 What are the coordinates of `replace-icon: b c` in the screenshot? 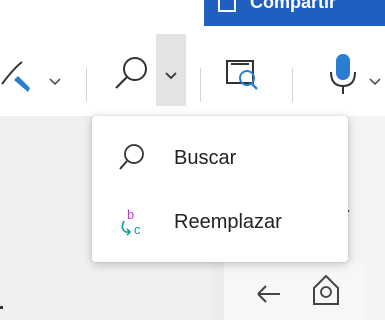 It's located at (131, 222).